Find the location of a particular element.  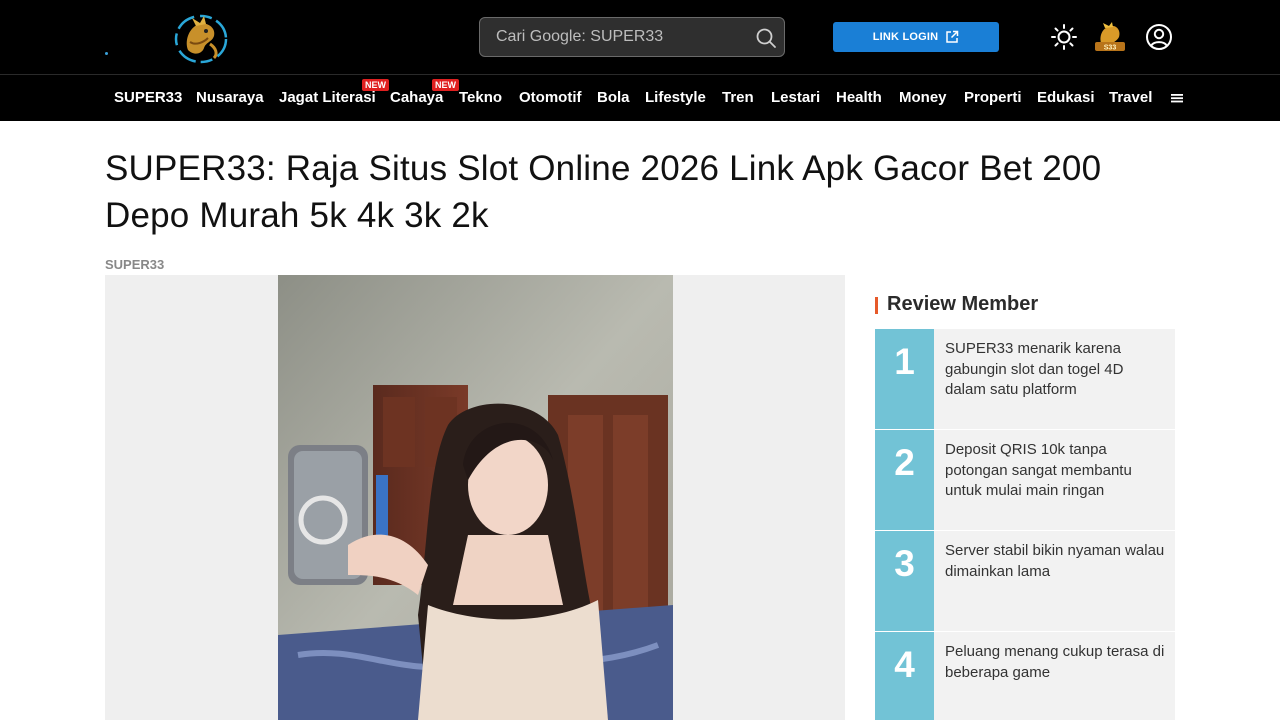

hamburger-menu-icon is located at coordinates (1177, 98).